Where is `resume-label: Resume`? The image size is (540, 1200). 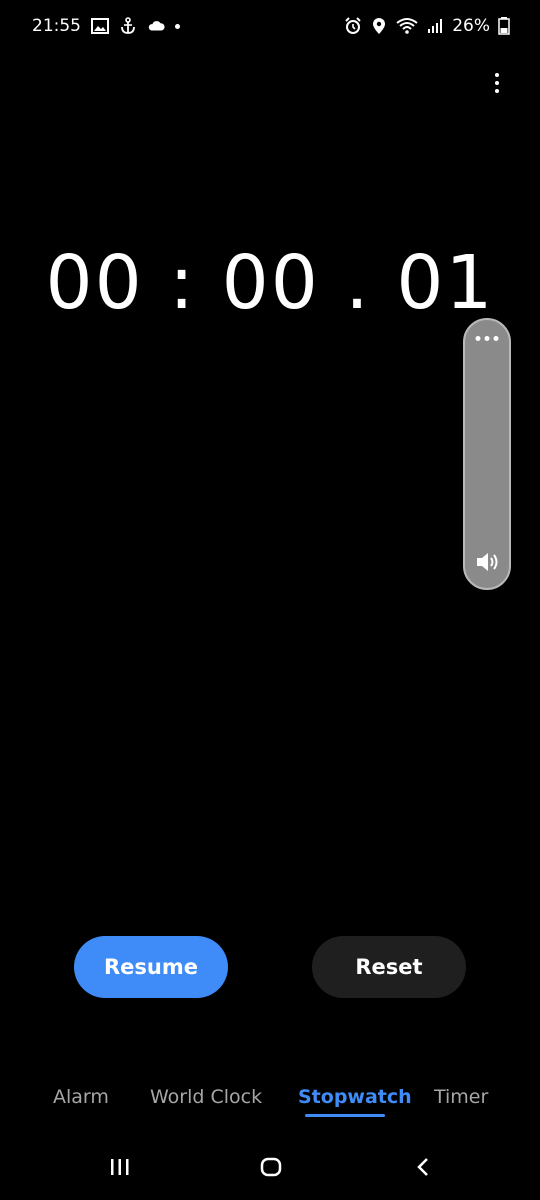
resume-label: Resume is located at coordinates (151, 967).